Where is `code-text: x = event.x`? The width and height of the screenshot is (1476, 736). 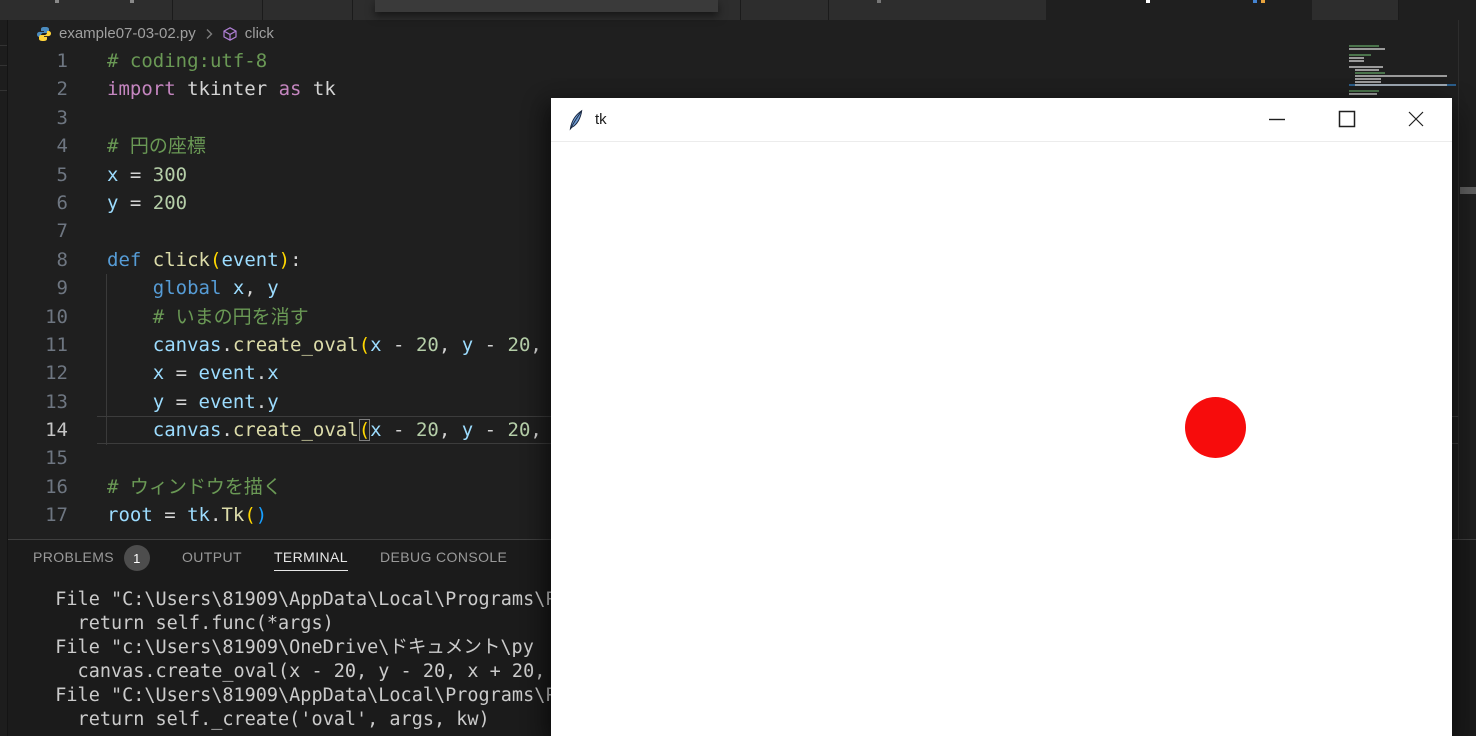
code-text: x = event.x is located at coordinates (215, 373).